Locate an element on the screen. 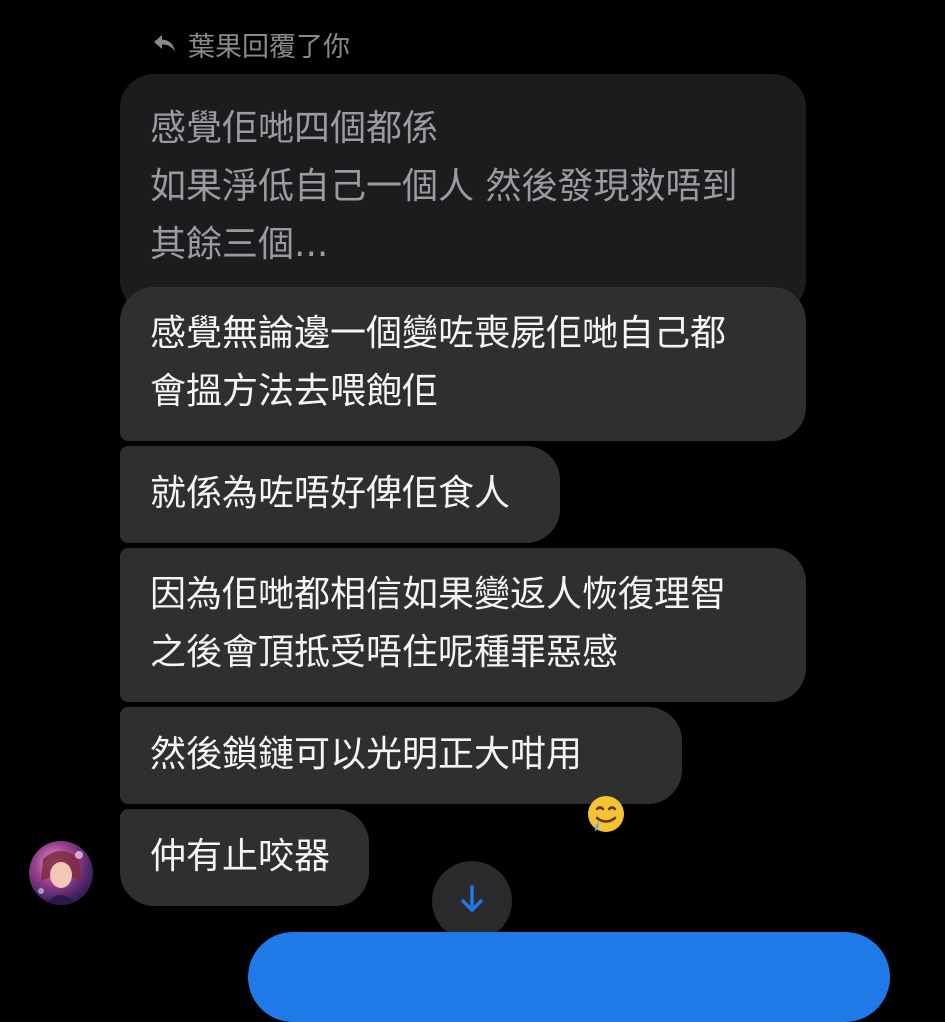 Image resolution: width=945 pixels, height=1022 pixels. message-bubble: 仲有止咬器 is located at coordinates (244, 857).